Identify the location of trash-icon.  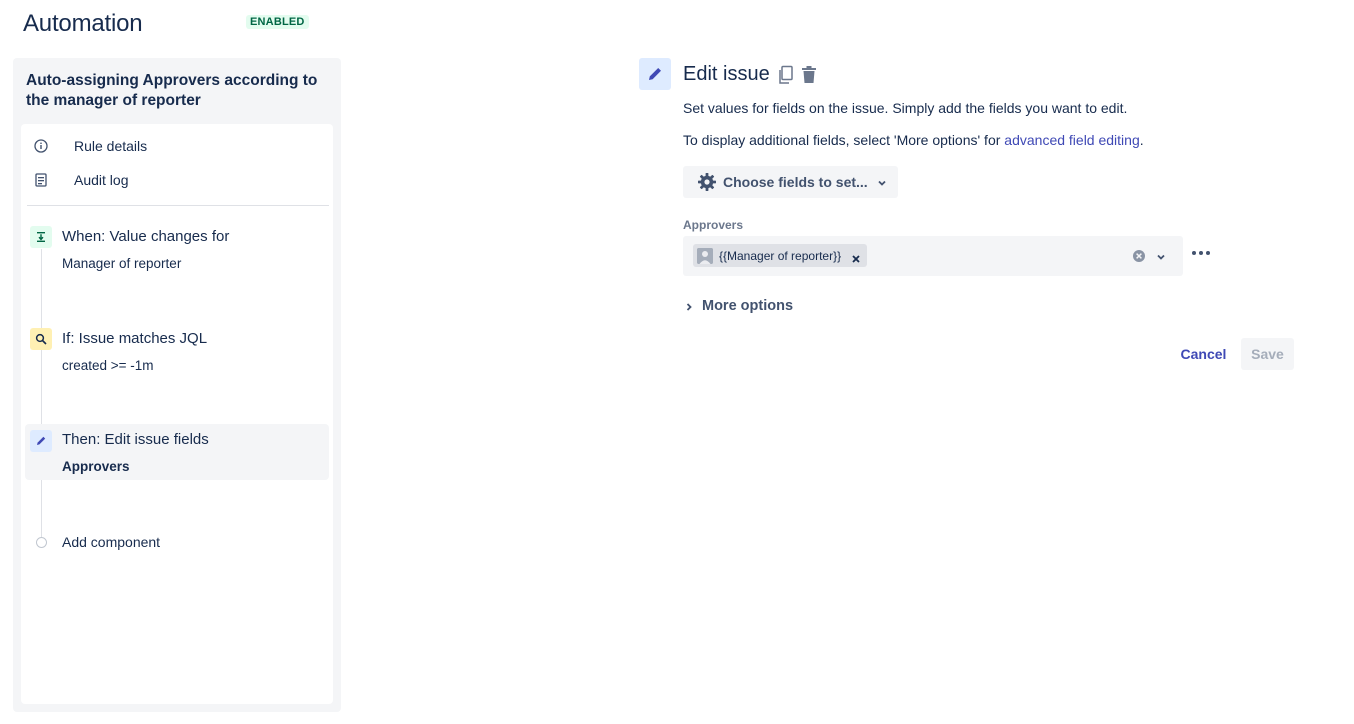
(809, 75).